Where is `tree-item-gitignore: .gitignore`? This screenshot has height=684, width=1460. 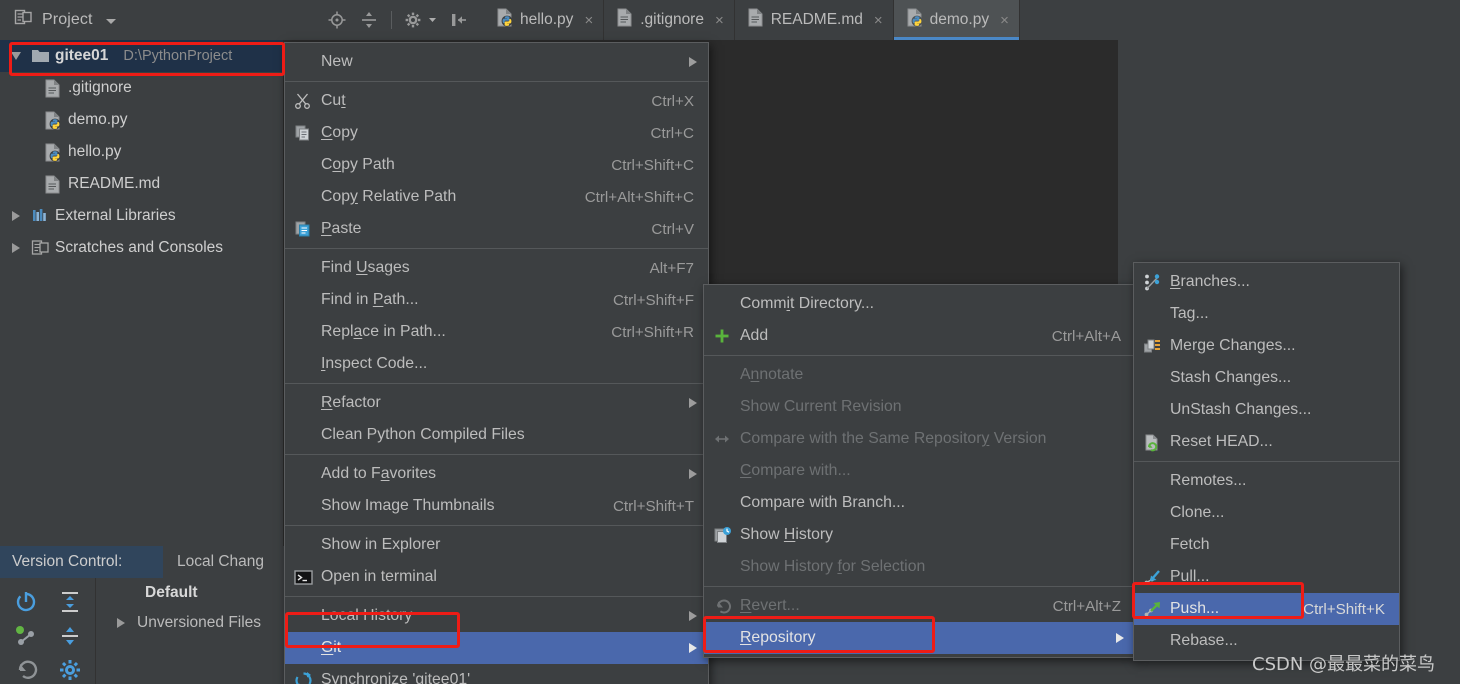
tree-item-gitignore: .gitignore is located at coordinates (141, 88).